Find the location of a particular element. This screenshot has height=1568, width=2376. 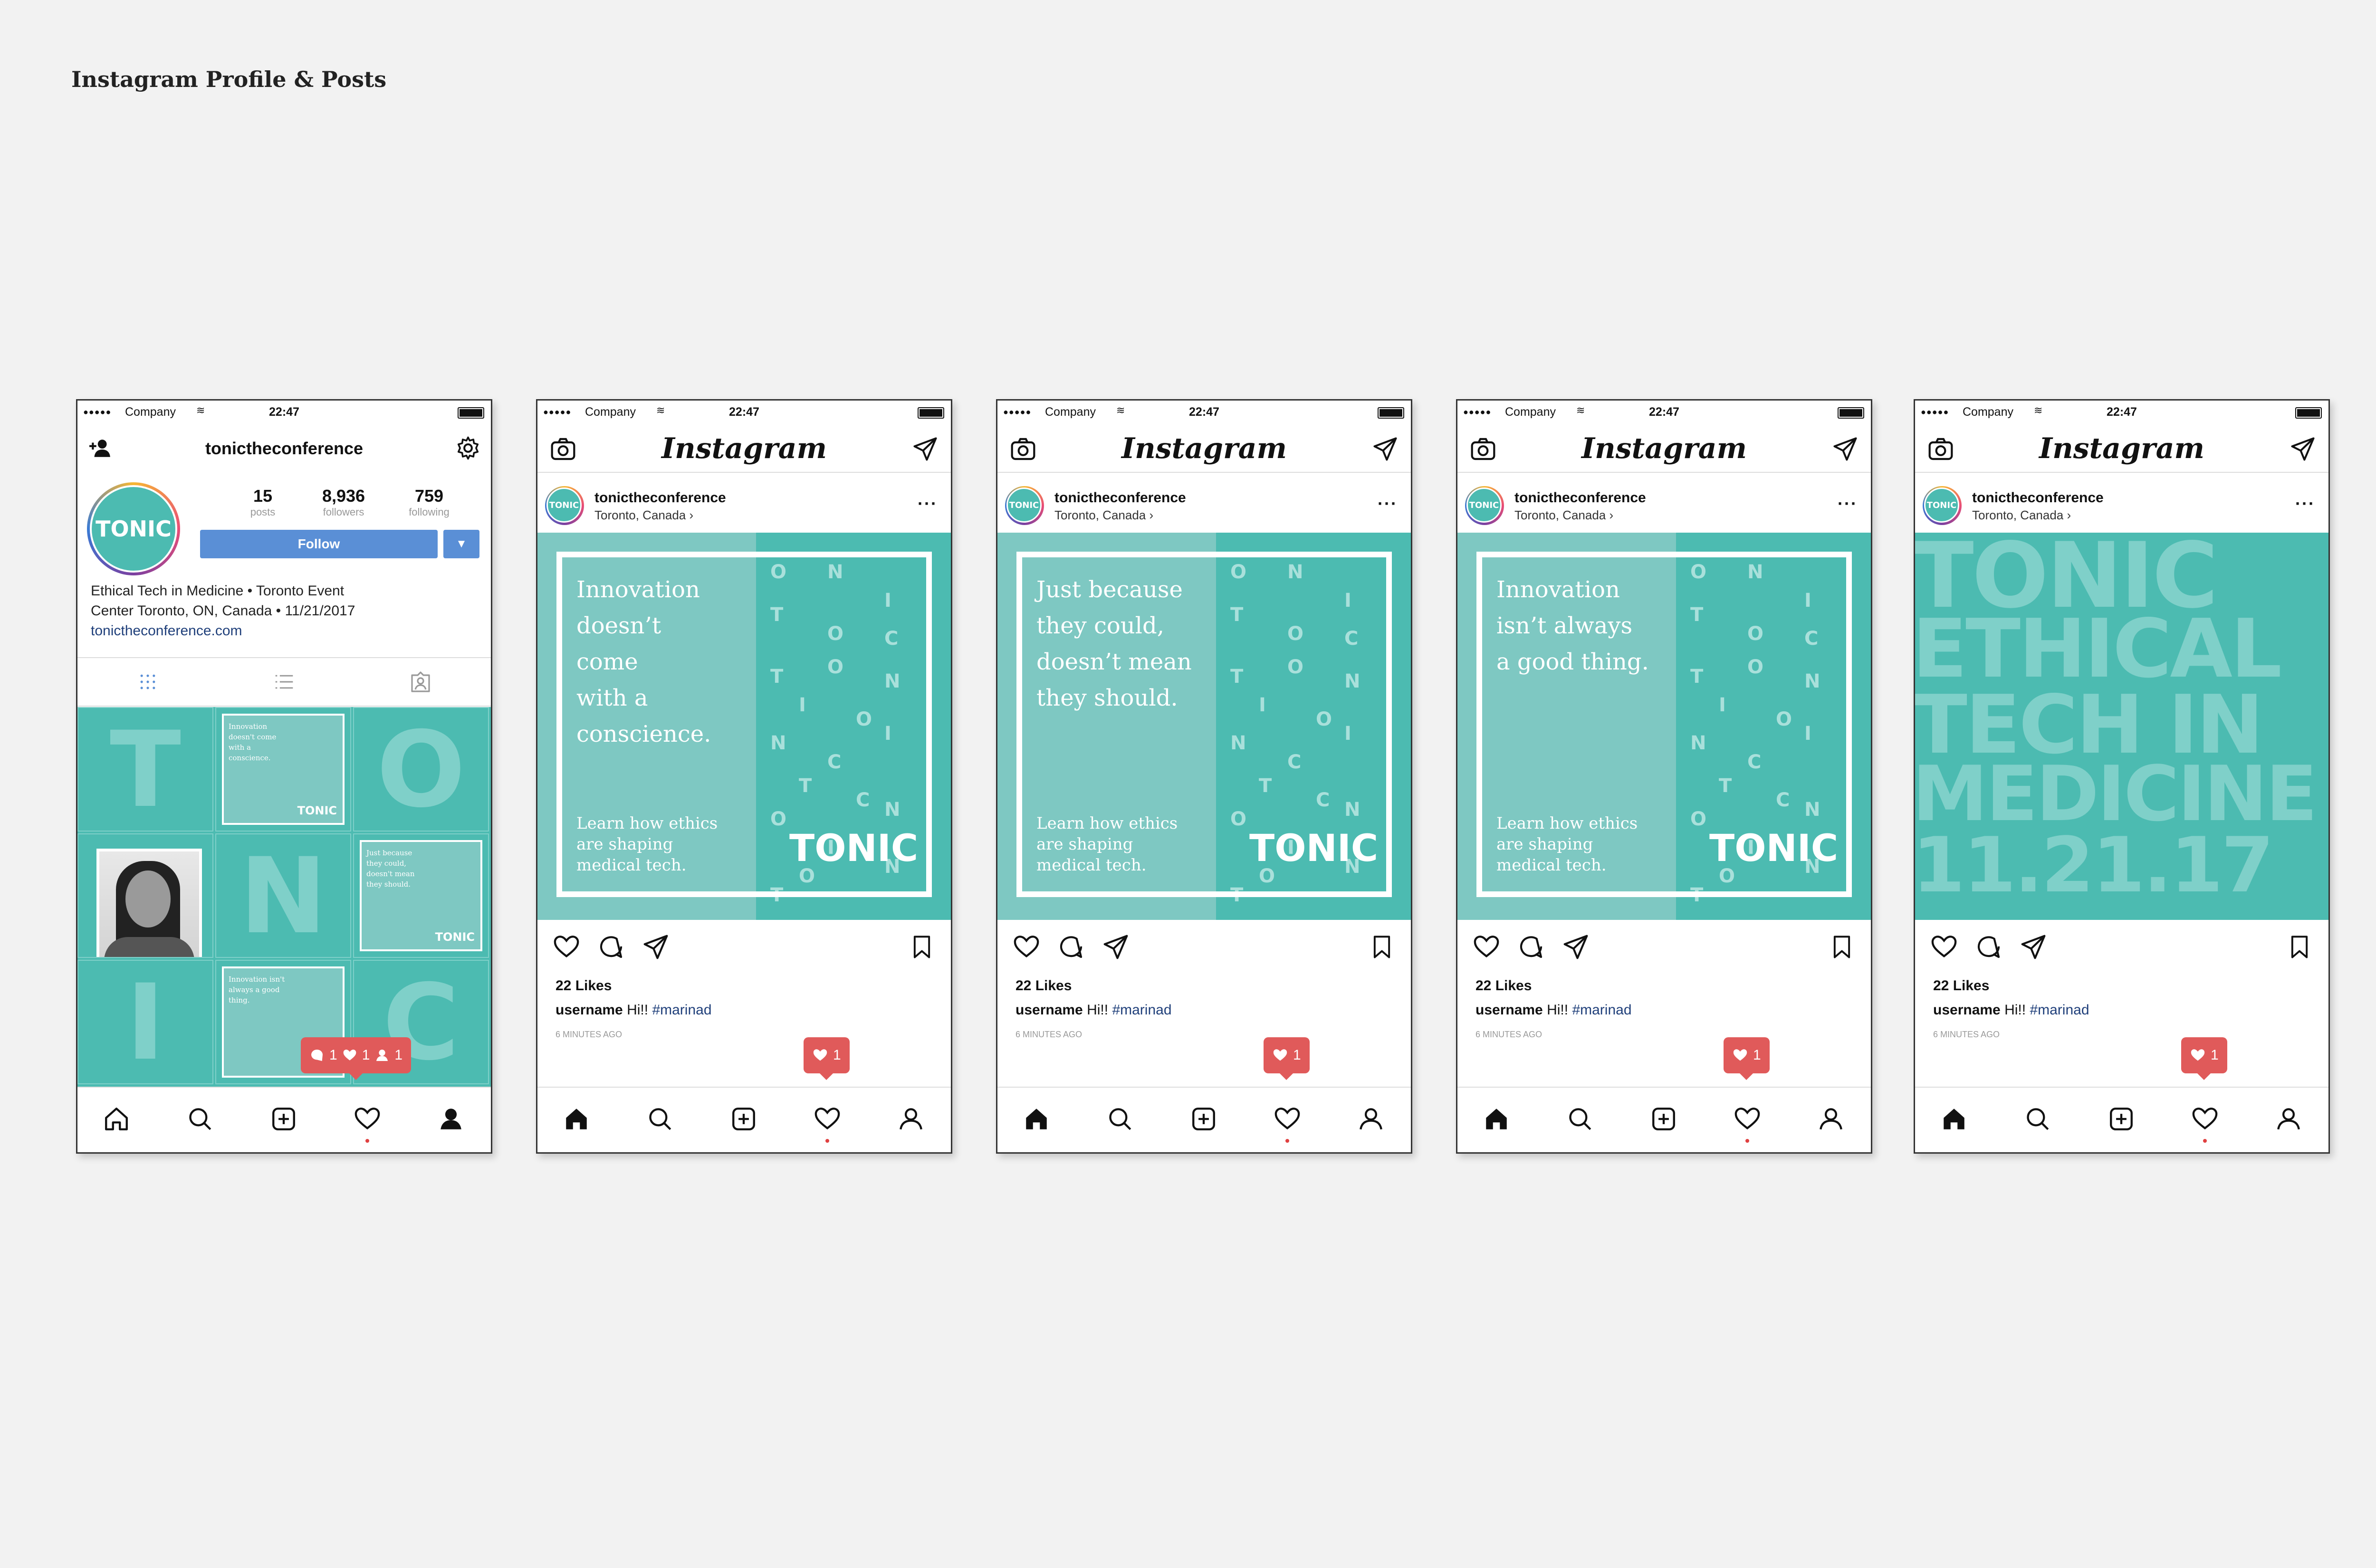

follow-dropdown-button: ▼ is located at coordinates (461, 544).